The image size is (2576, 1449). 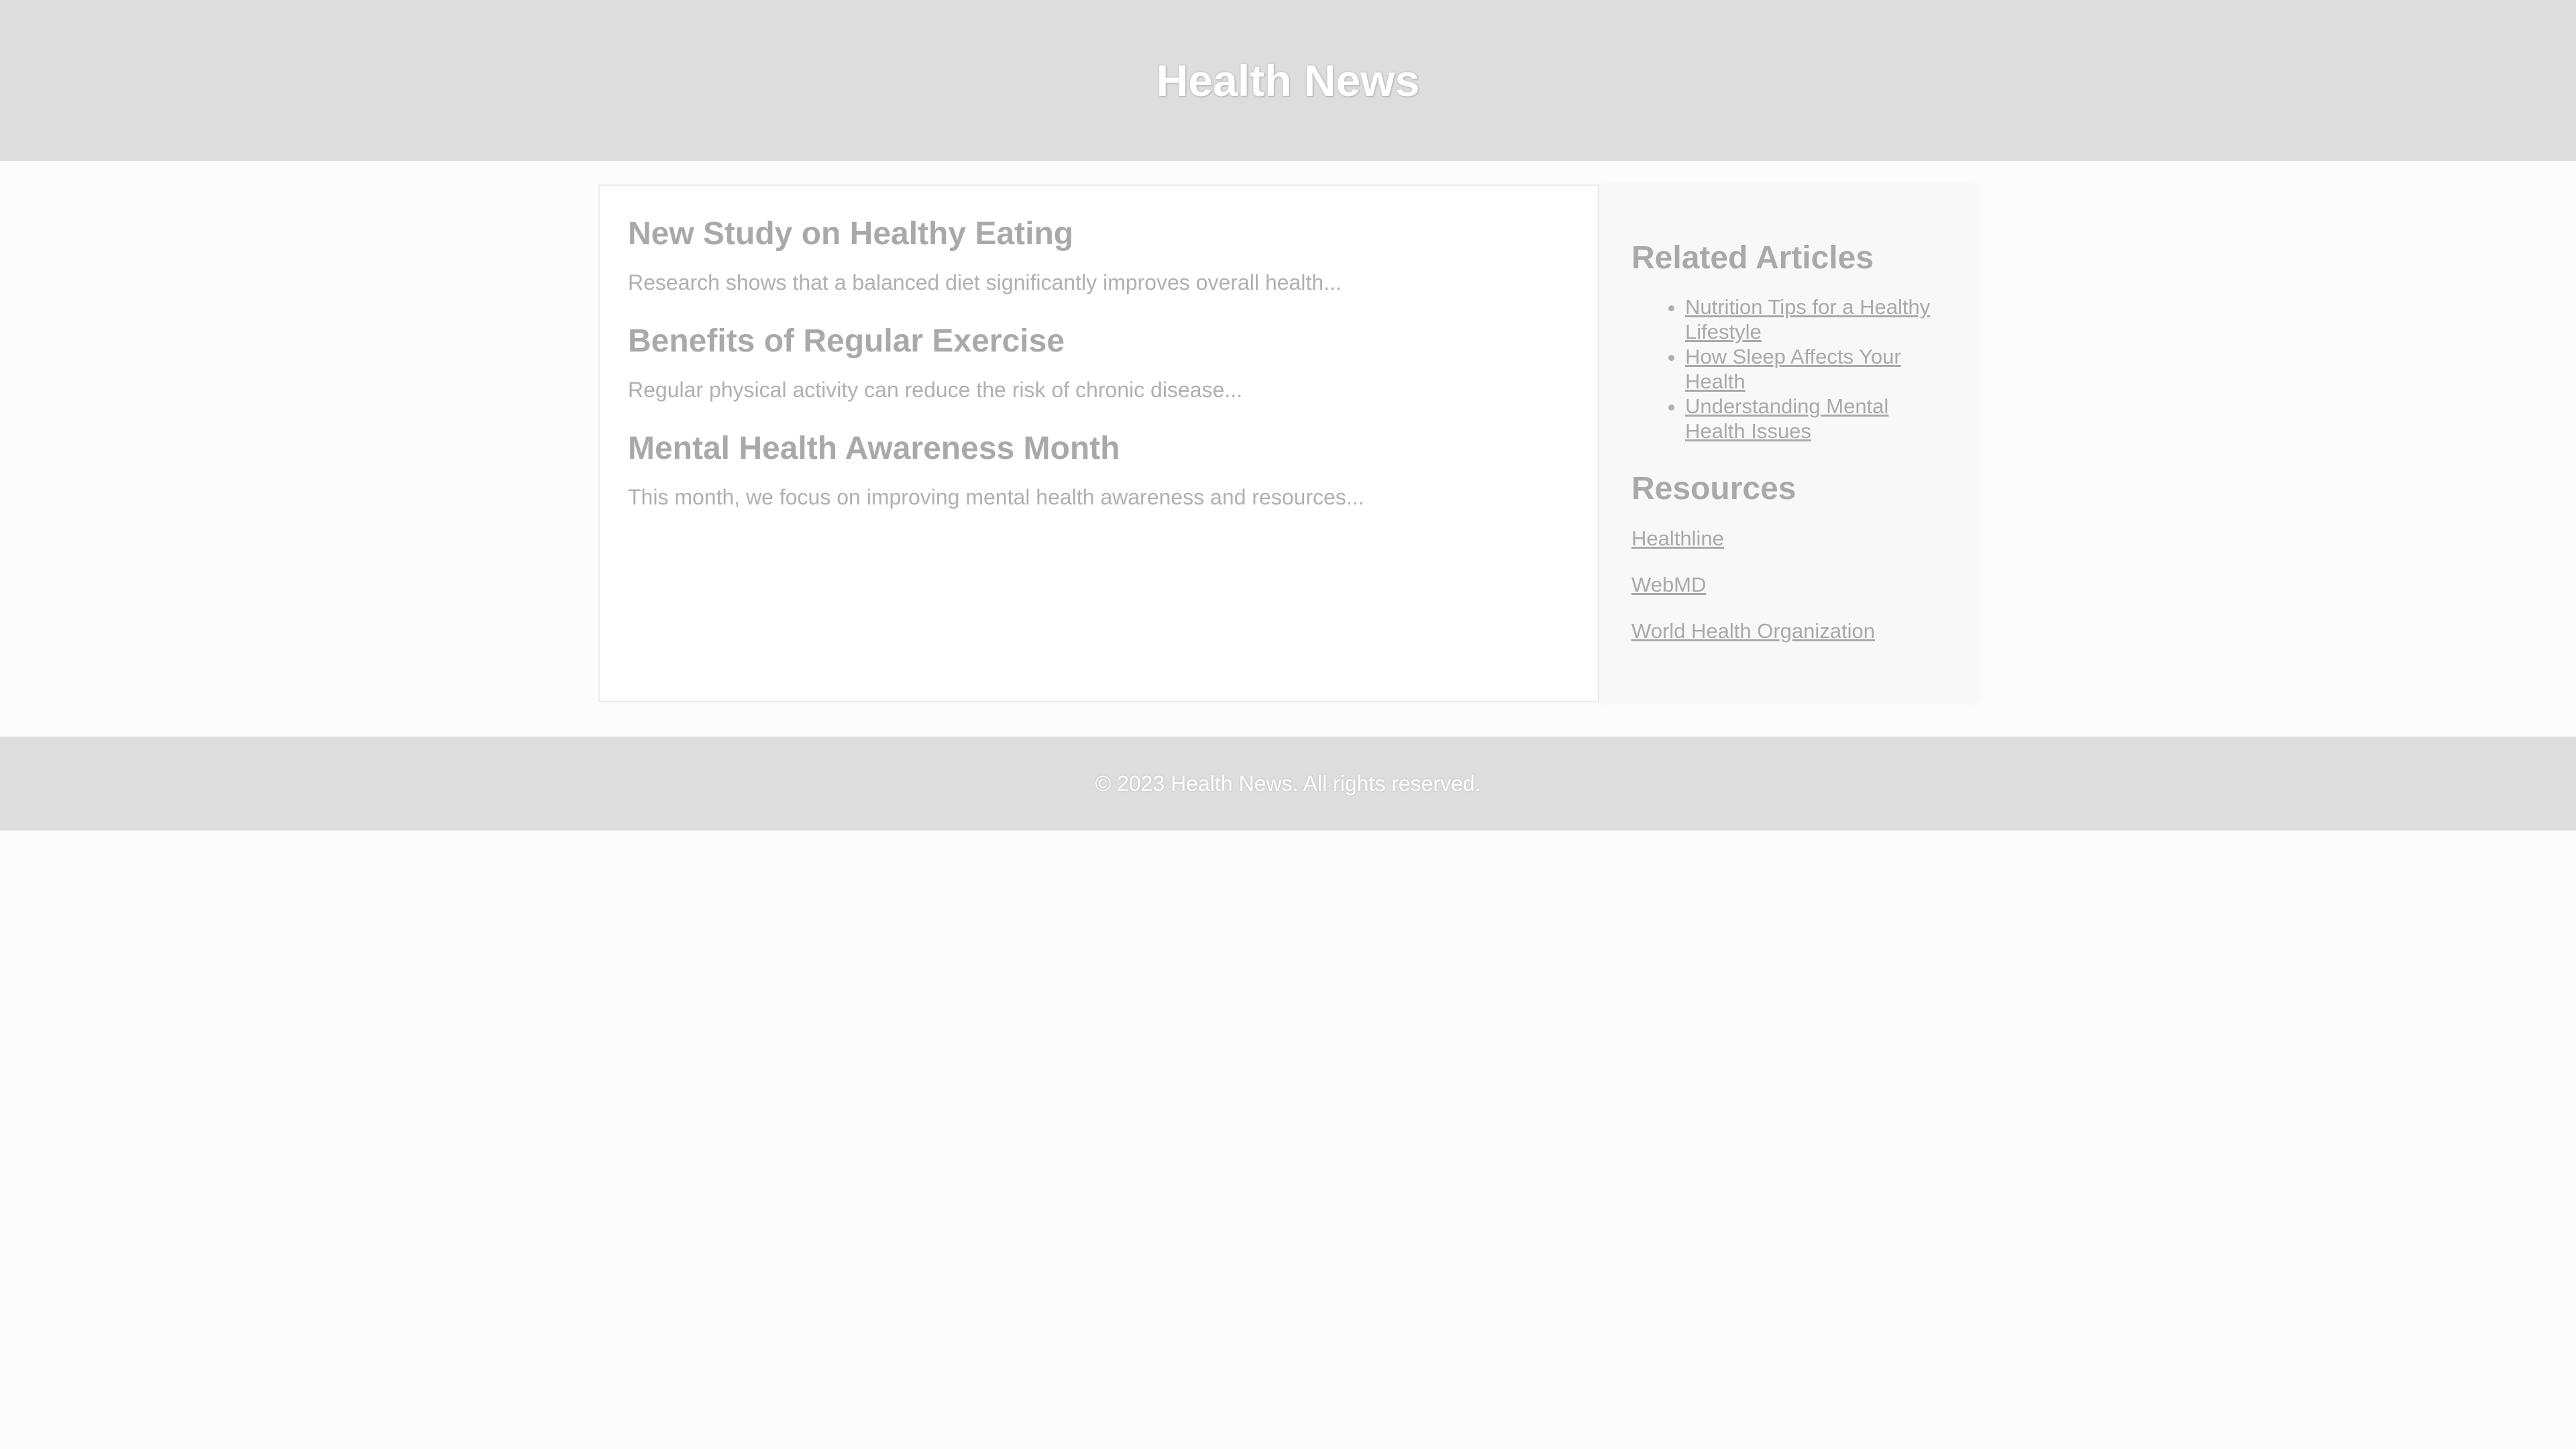 What do you see at coordinates (1793, 369) in the screenshot?
I see `related-article-link-sleep: How Sleep Affects Your Health` at bounding box center [1793, 369].